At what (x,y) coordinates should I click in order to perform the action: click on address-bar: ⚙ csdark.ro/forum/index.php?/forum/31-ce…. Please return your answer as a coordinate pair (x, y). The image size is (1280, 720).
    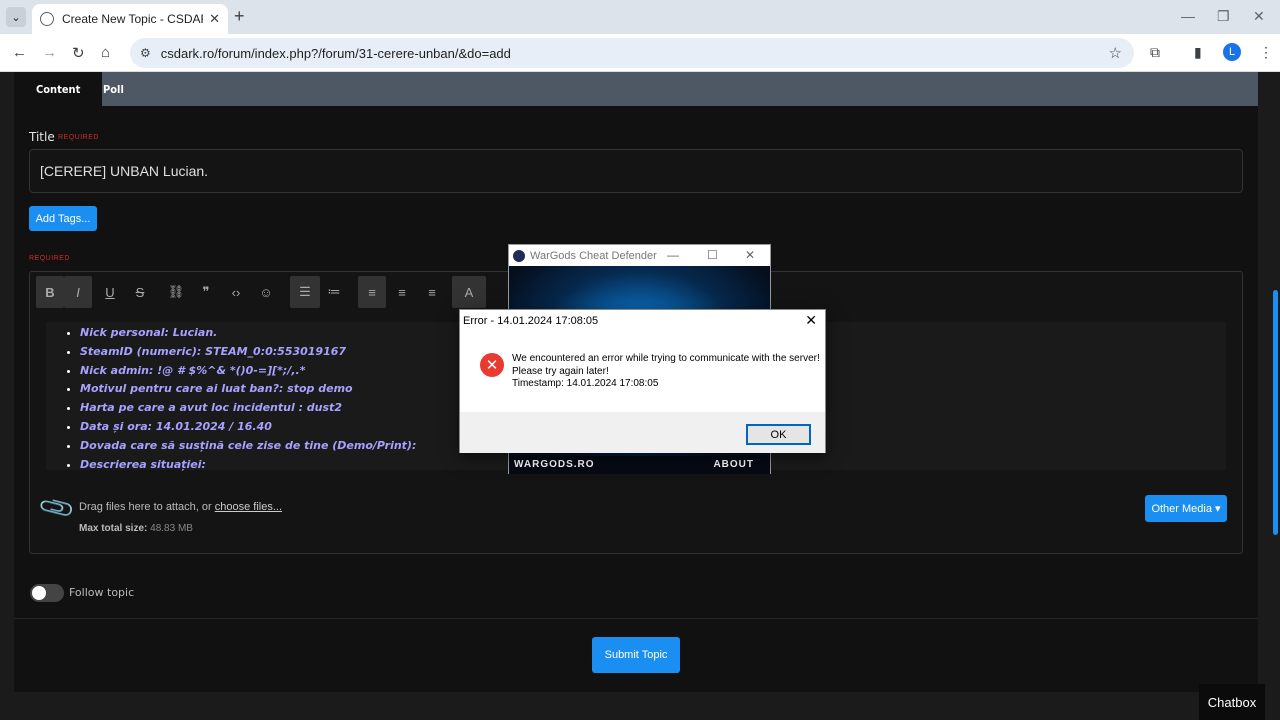
    Looking at the image, I should click on (632, 53).